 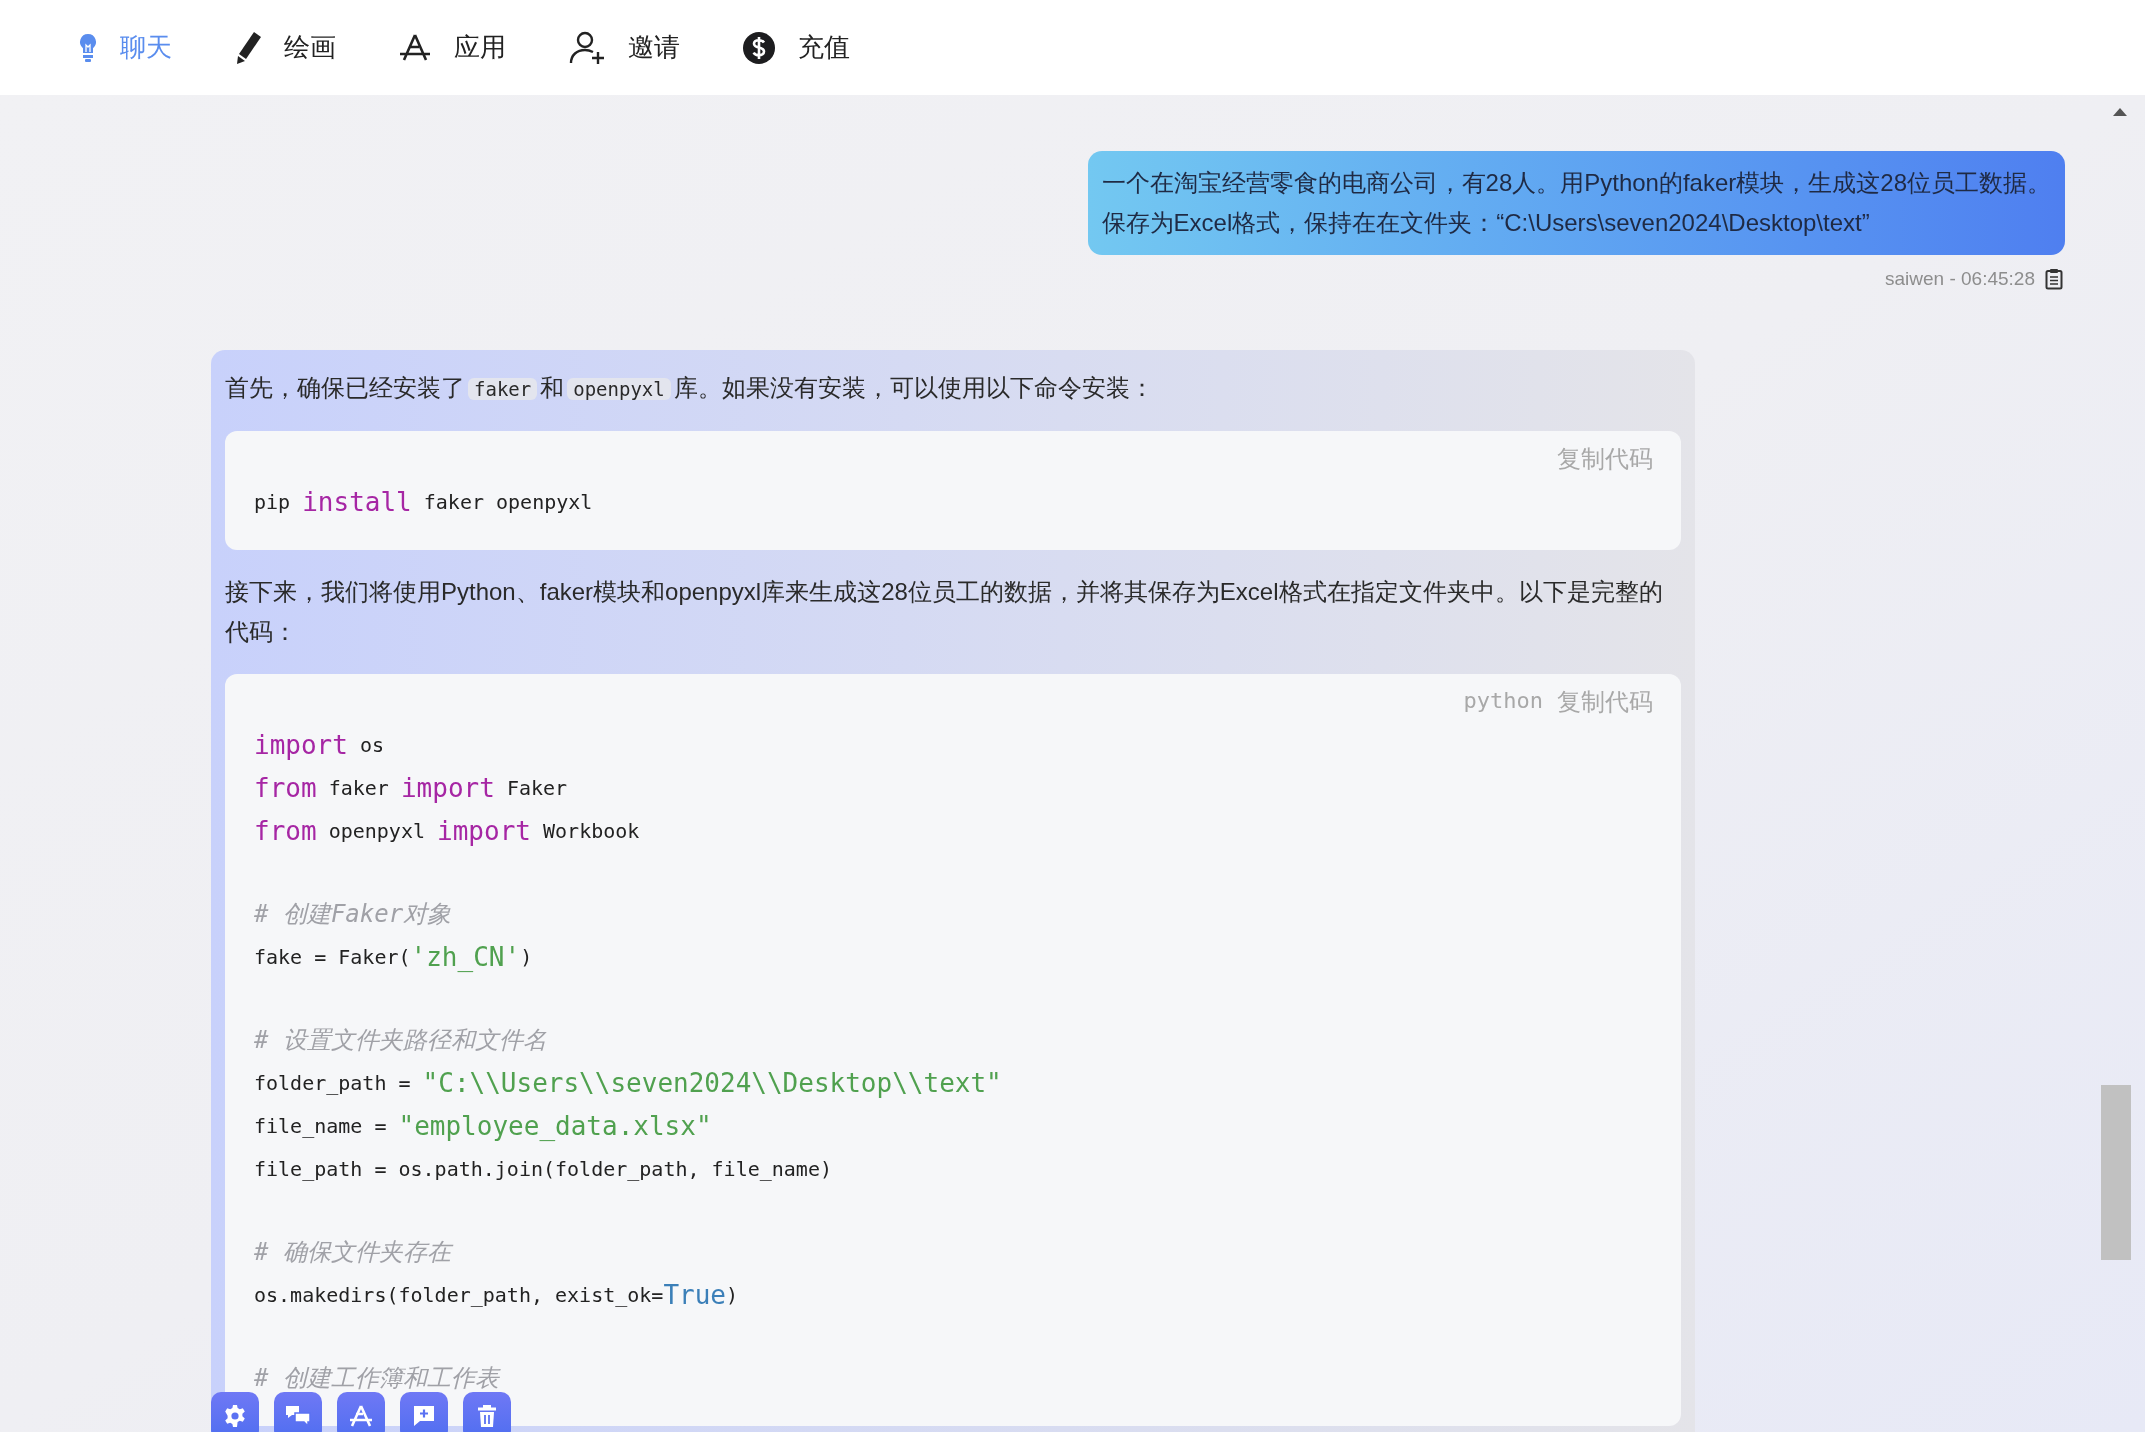 What do you see at coordinates (424, 1416) in the screenshot?
I see `chat-plus-icon` at bounding box center [424, 1416].